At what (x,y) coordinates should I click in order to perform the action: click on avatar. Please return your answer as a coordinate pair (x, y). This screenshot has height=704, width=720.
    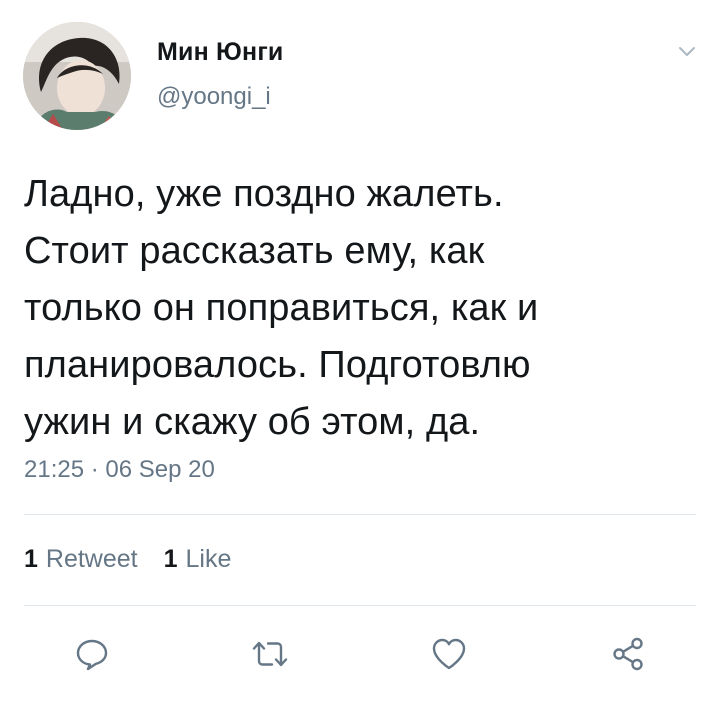
    Looking at the image, I should click on (77, 76).